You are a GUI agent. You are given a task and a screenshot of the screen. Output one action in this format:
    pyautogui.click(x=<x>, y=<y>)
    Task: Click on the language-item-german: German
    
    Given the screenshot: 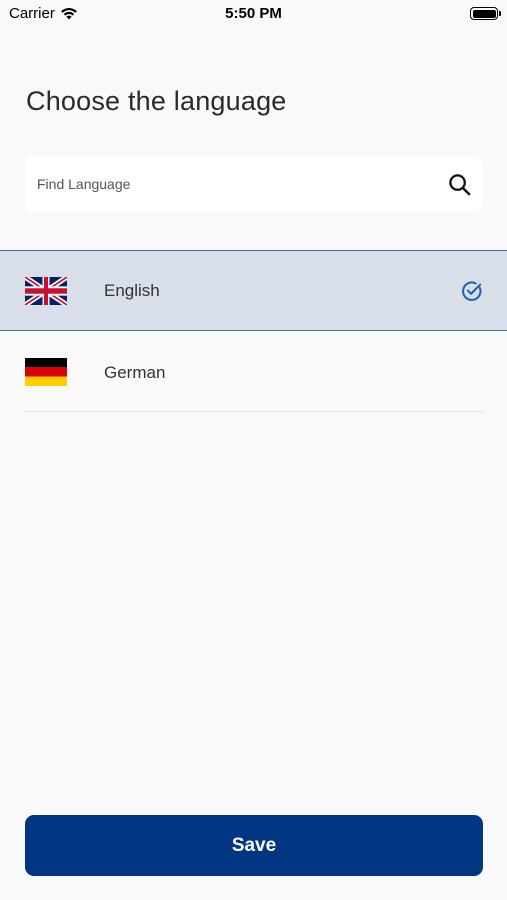 What is the action you would take?
    pyautogui.click(x=253, y=371)
    